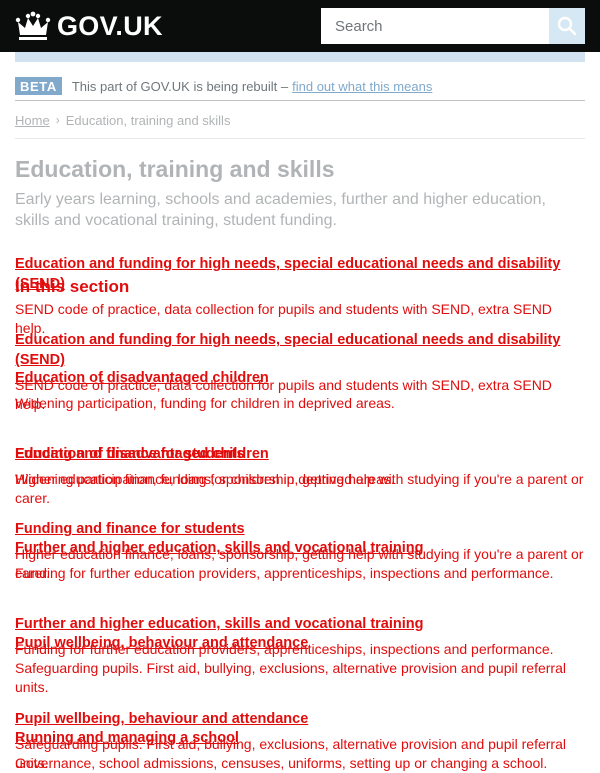  What do you see at coordinates (300, 138) in the screenshot?
I see `divider` at bounding box center [300, 138].